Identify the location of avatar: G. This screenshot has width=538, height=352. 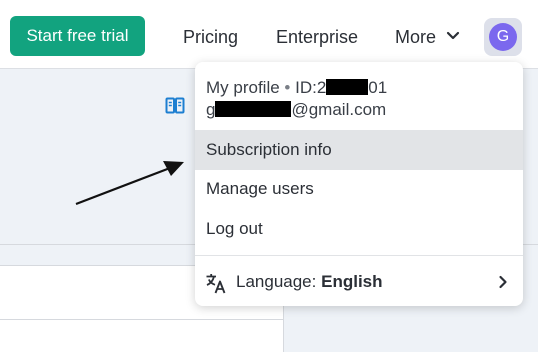
(503, 37).